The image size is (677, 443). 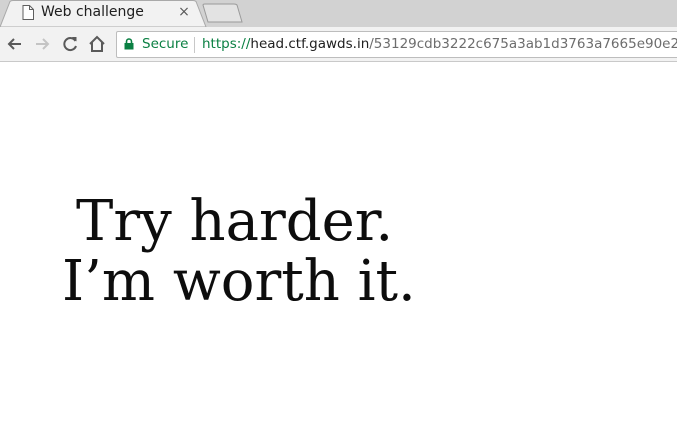 What do you see at coordinates (338, 13) in the screenshot?
I see `tab-strip: Web challenge ×` at bounding box center [338, 13].